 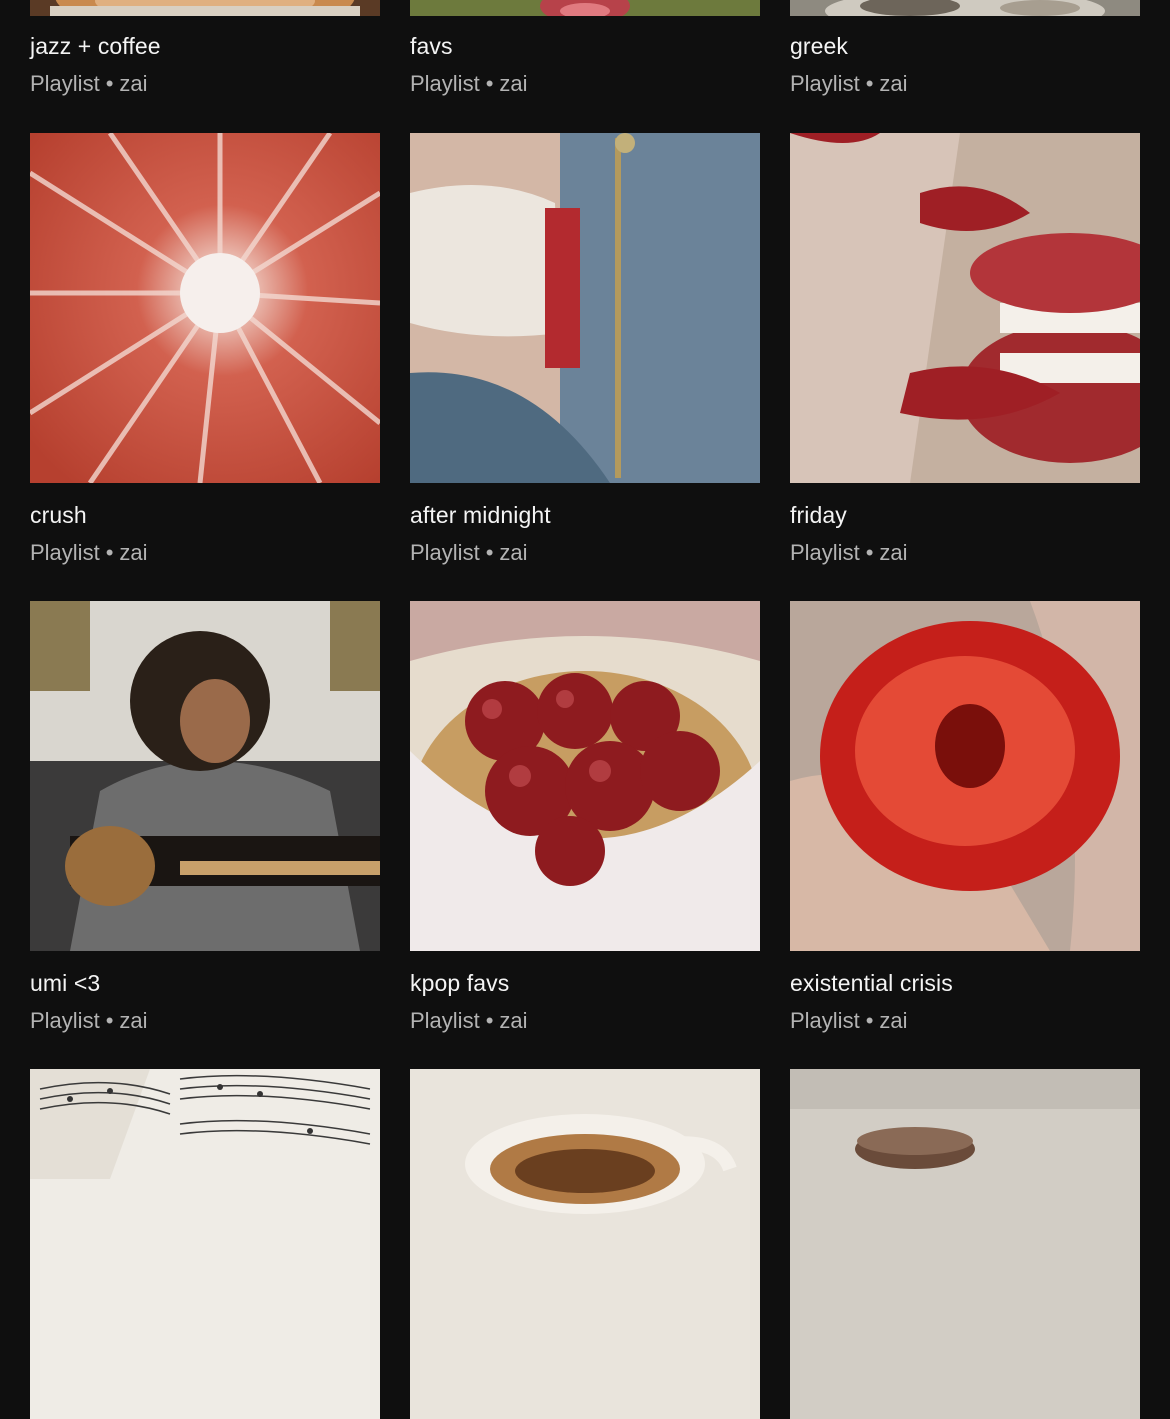 I want to click on playlist-title: after midnight, so click(x=585, y=515).